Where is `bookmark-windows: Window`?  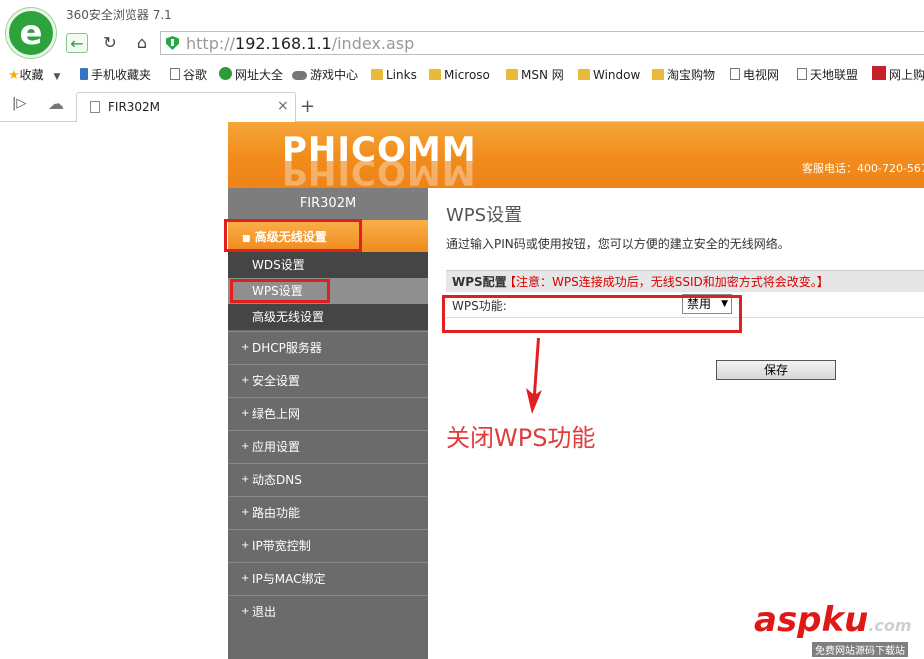 bookmark-windows: Window is located at coordinates (609, 75).